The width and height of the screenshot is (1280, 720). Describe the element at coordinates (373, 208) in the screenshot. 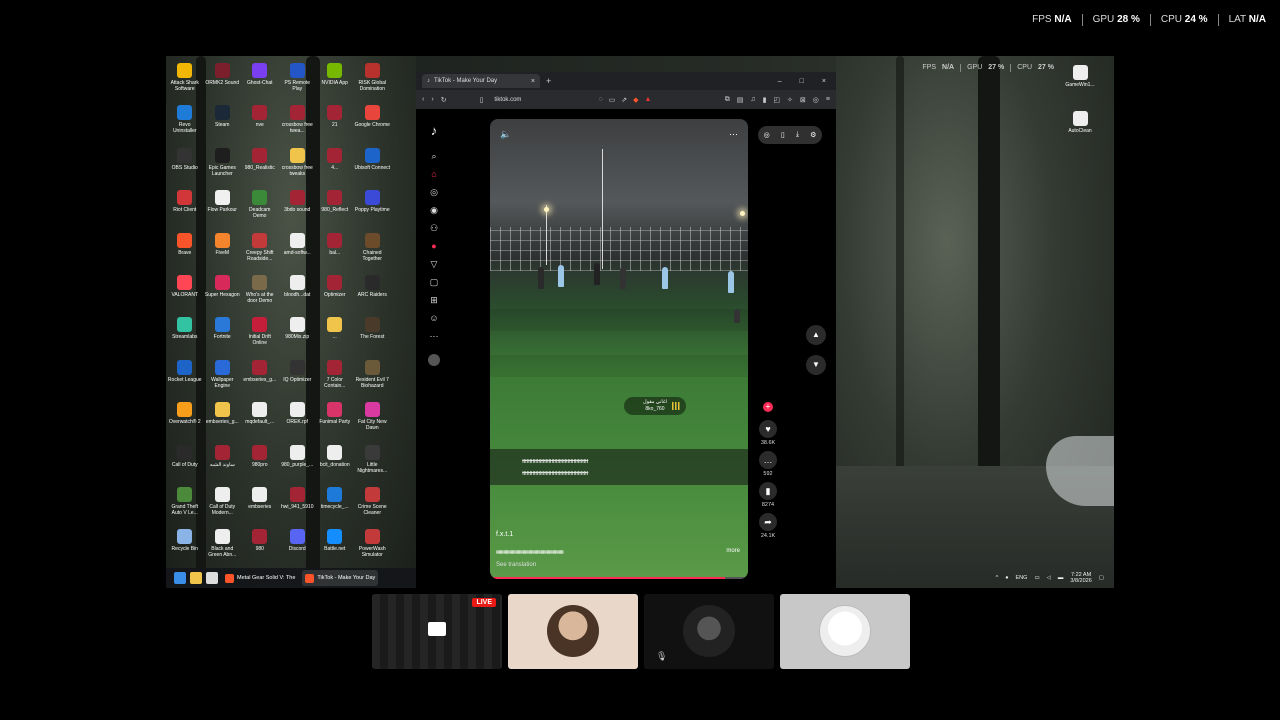

I see `desktop-icon: Poppy Playtime` at that location.